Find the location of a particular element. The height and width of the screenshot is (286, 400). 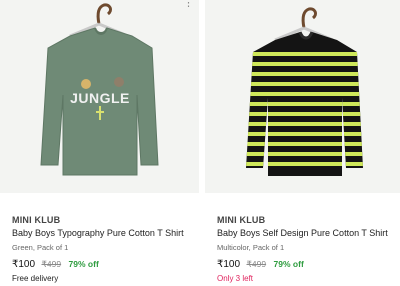

delivery-note: Free delivery is located at coordinates (35, 278).